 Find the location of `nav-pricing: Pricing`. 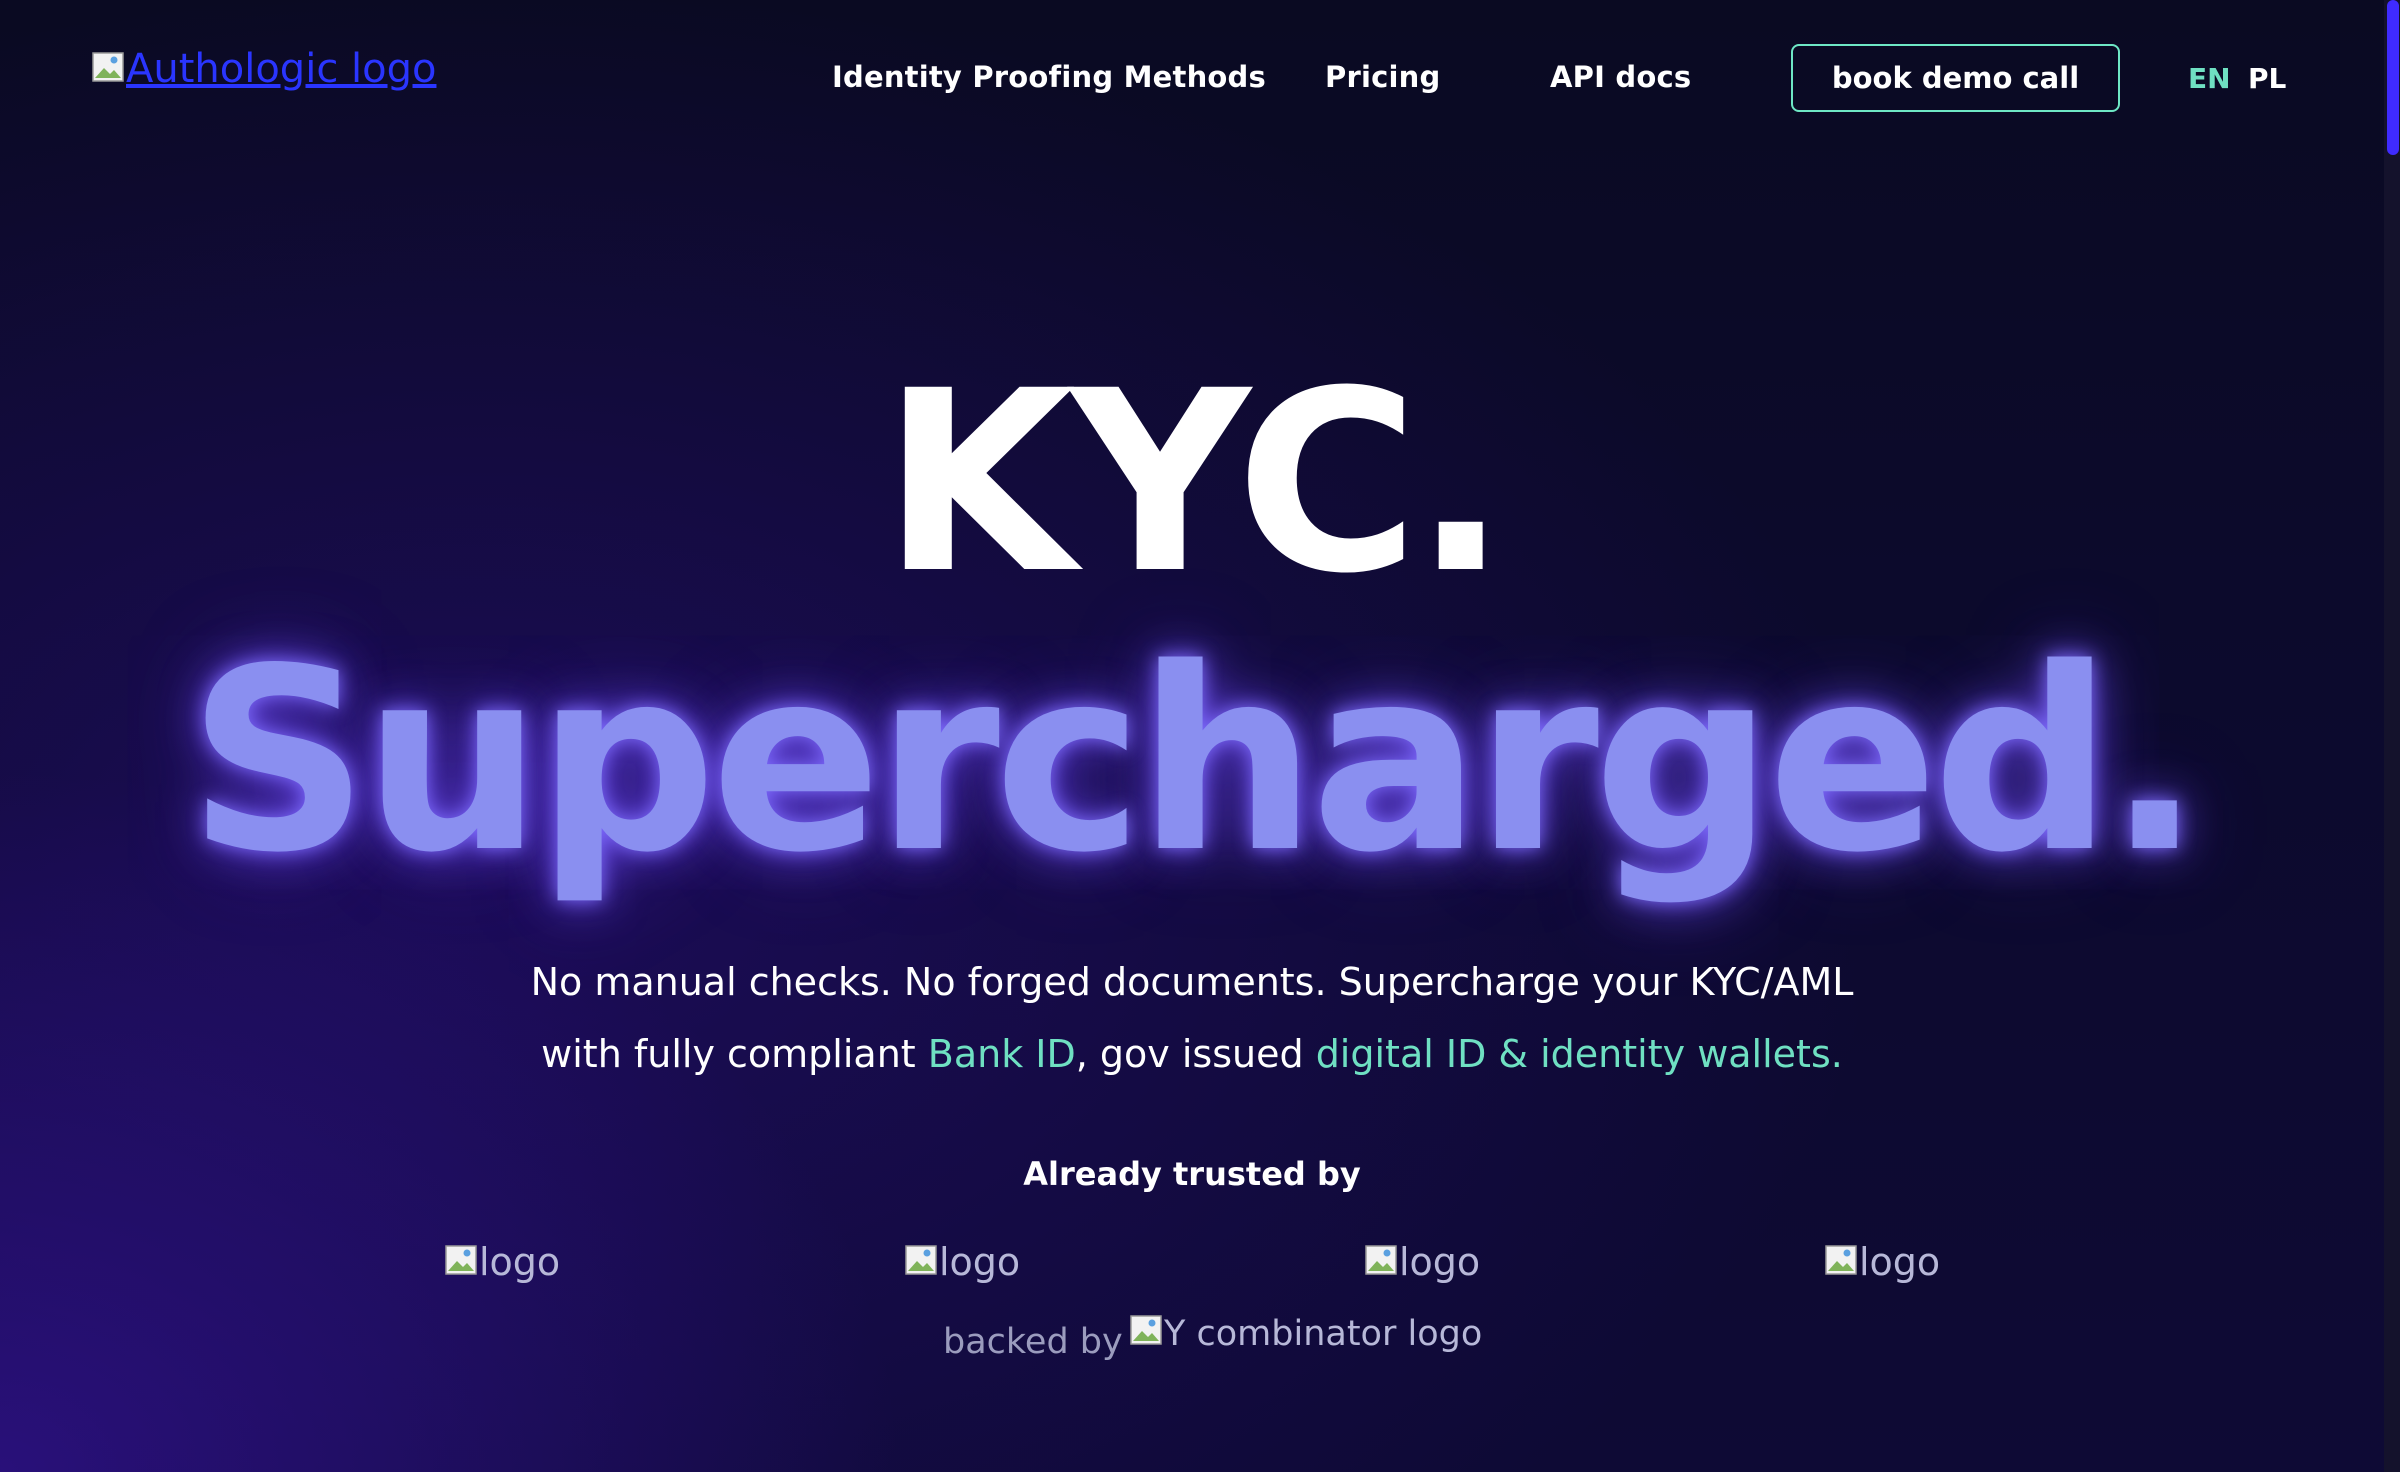

nav-pricing: Pricing is located at coordinates (1382, 77).